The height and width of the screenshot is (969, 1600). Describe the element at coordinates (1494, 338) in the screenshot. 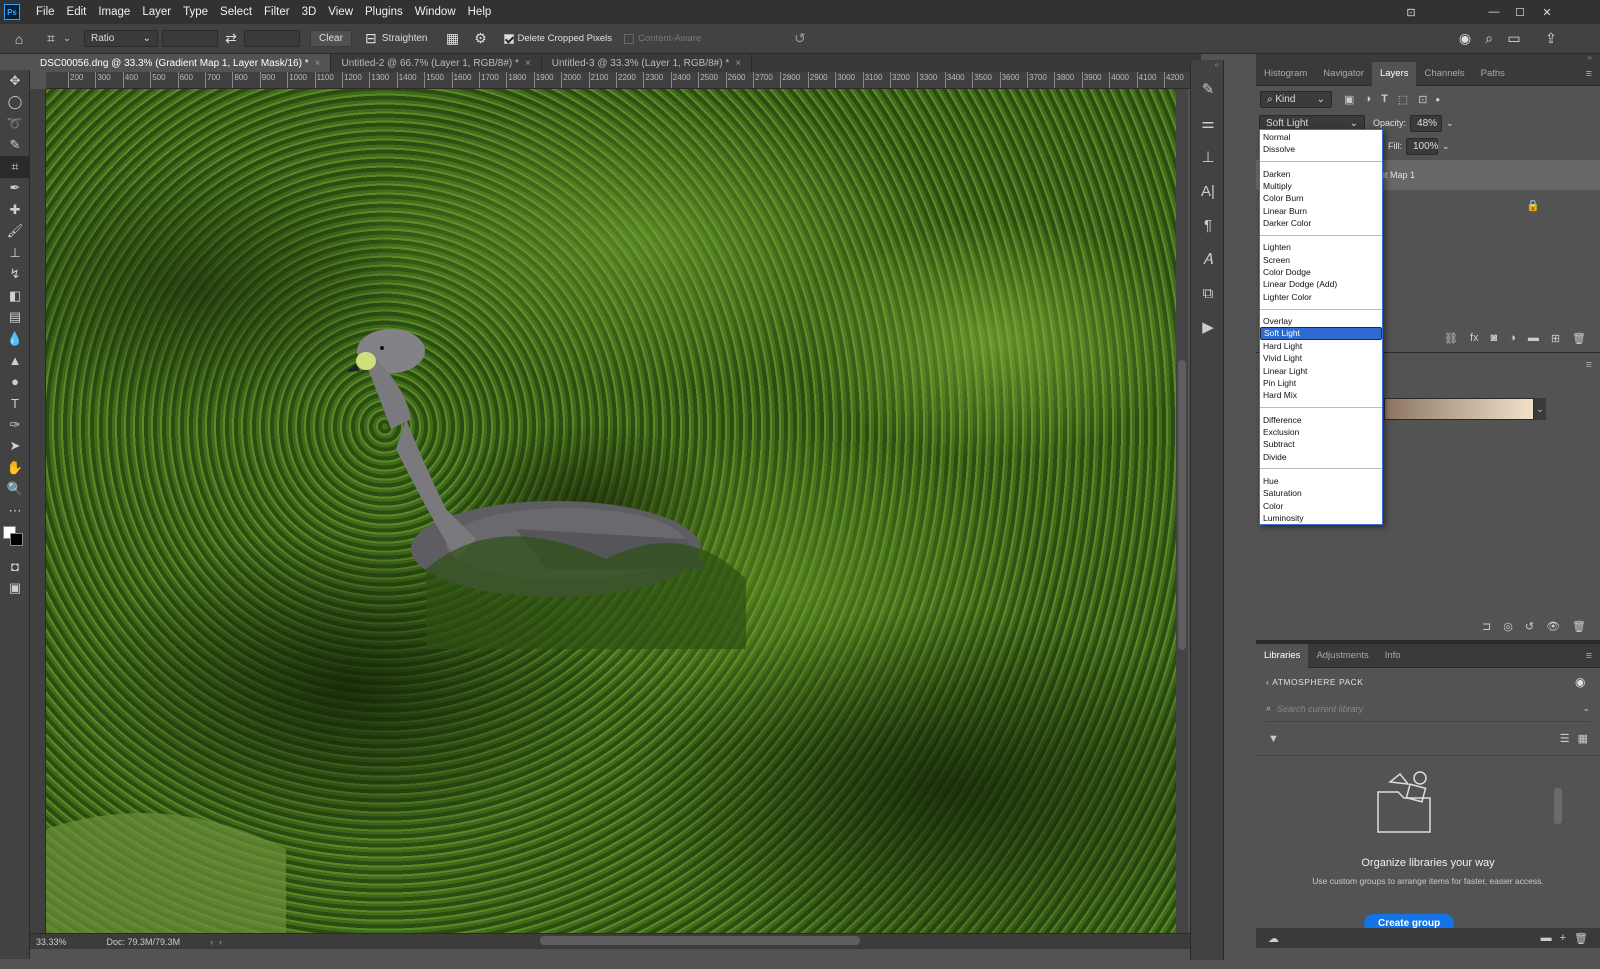

I see `mask-icon: ◙` at that location.